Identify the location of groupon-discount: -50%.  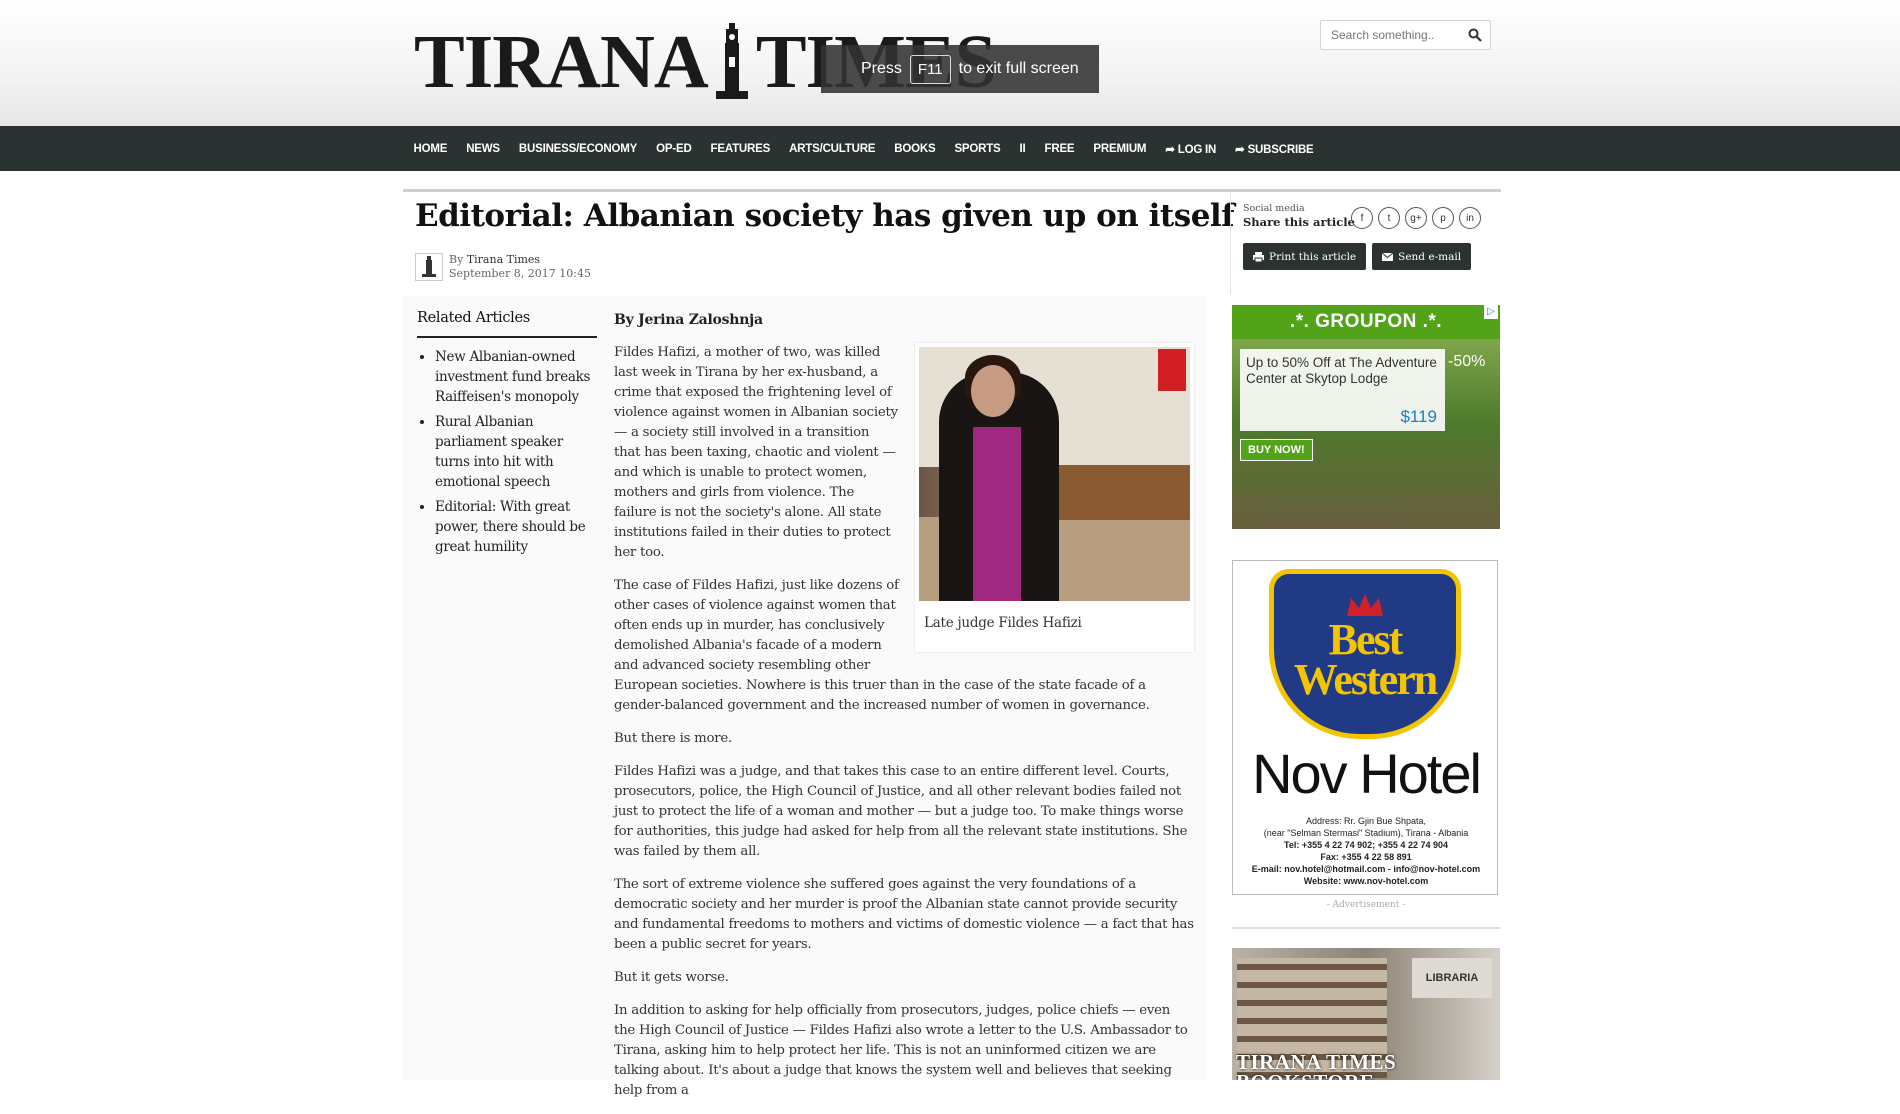
(1467, 361).